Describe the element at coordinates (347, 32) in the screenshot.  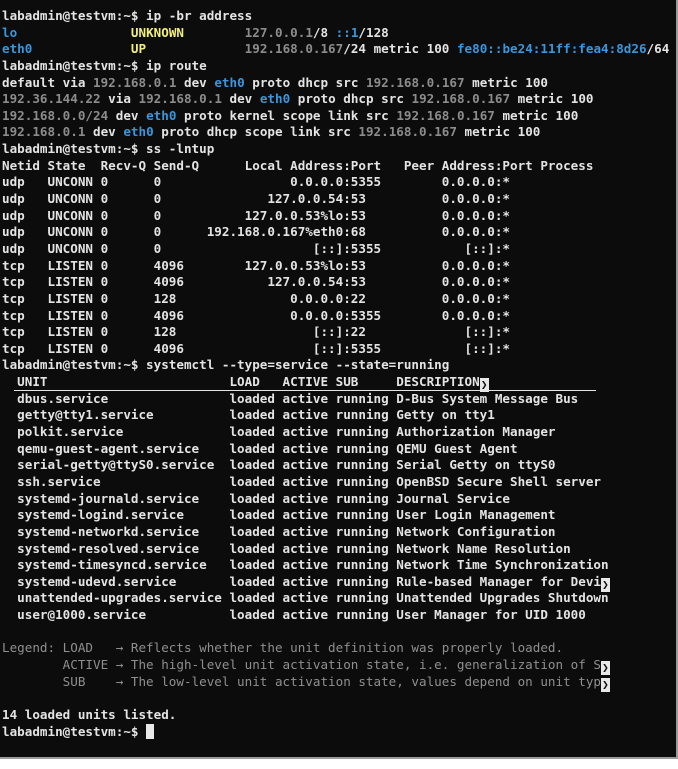
I see `terminal-text: ::1` at that location.